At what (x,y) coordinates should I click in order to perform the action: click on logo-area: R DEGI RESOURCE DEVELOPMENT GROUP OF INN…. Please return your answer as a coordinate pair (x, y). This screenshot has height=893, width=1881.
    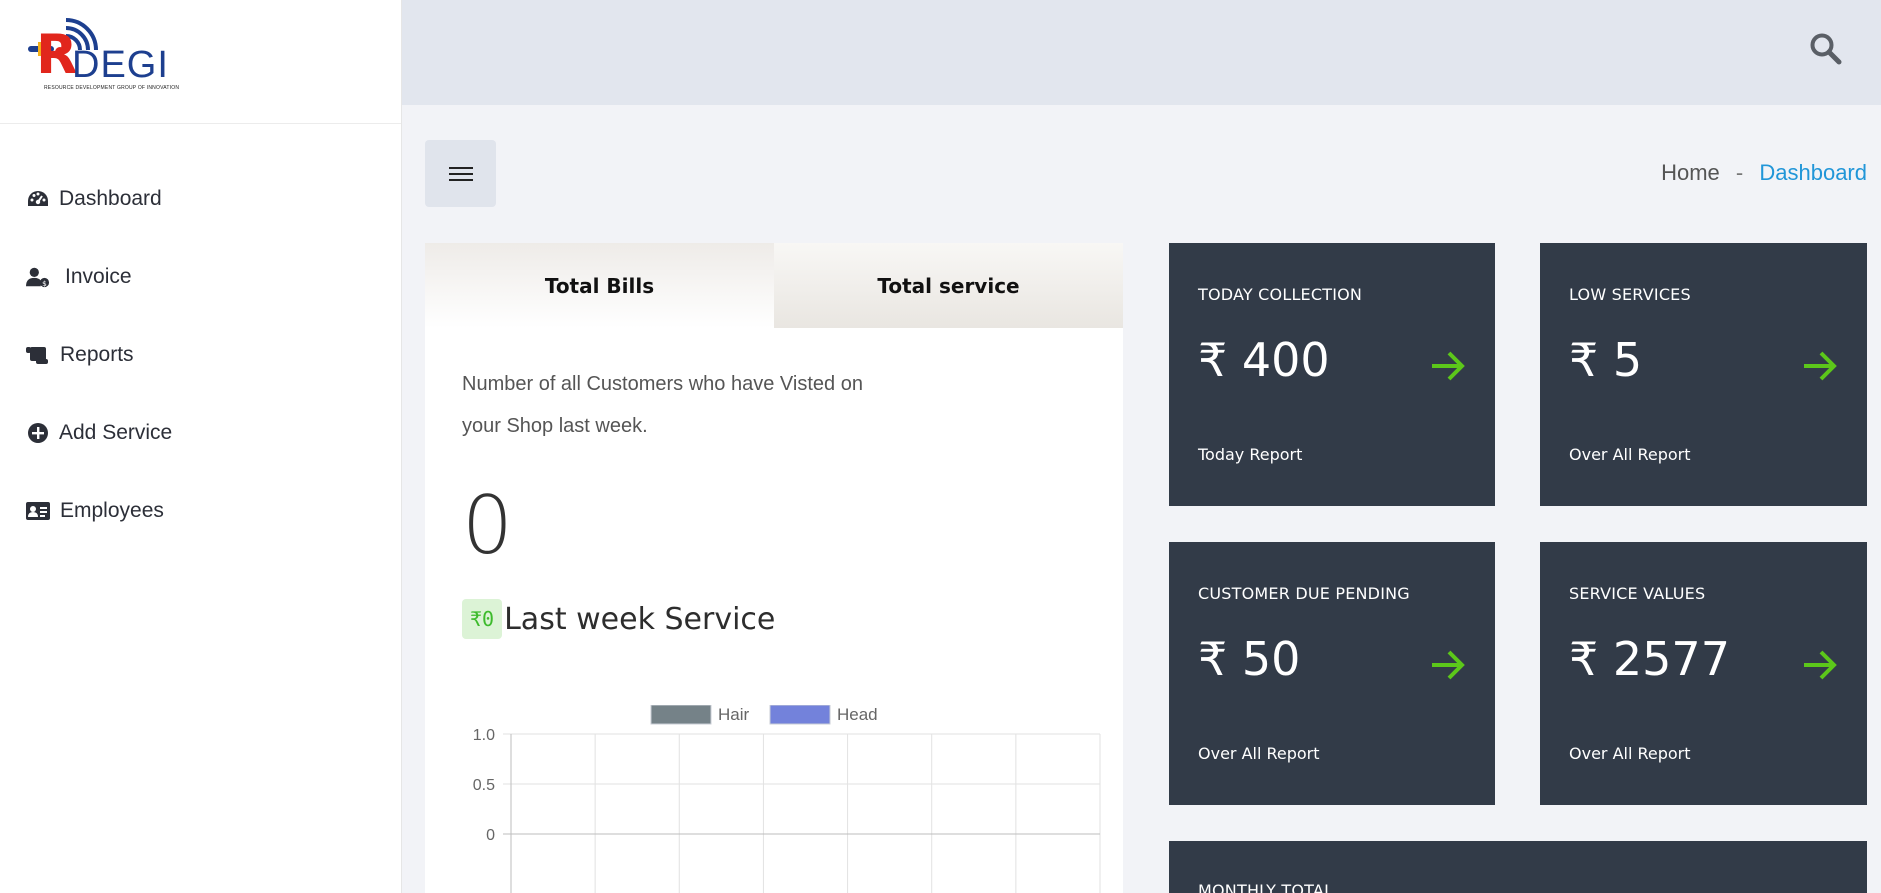
    Looking at the image, I should click on (200, 62).